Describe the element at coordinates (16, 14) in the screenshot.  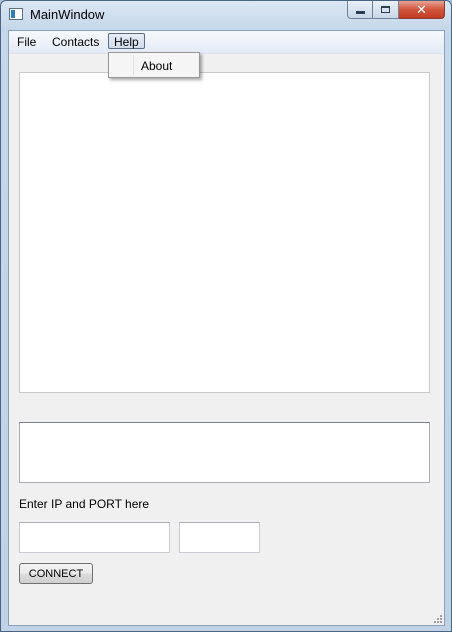
I see `app-icon` at that location.